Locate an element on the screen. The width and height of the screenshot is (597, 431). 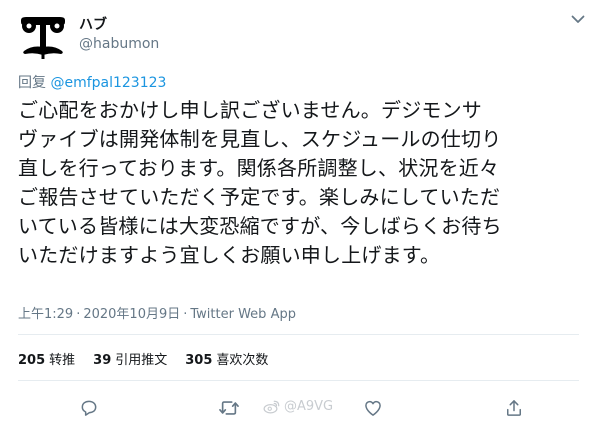
reply-mention-link: @emfpal123123 is located at coordinates (108, 83).